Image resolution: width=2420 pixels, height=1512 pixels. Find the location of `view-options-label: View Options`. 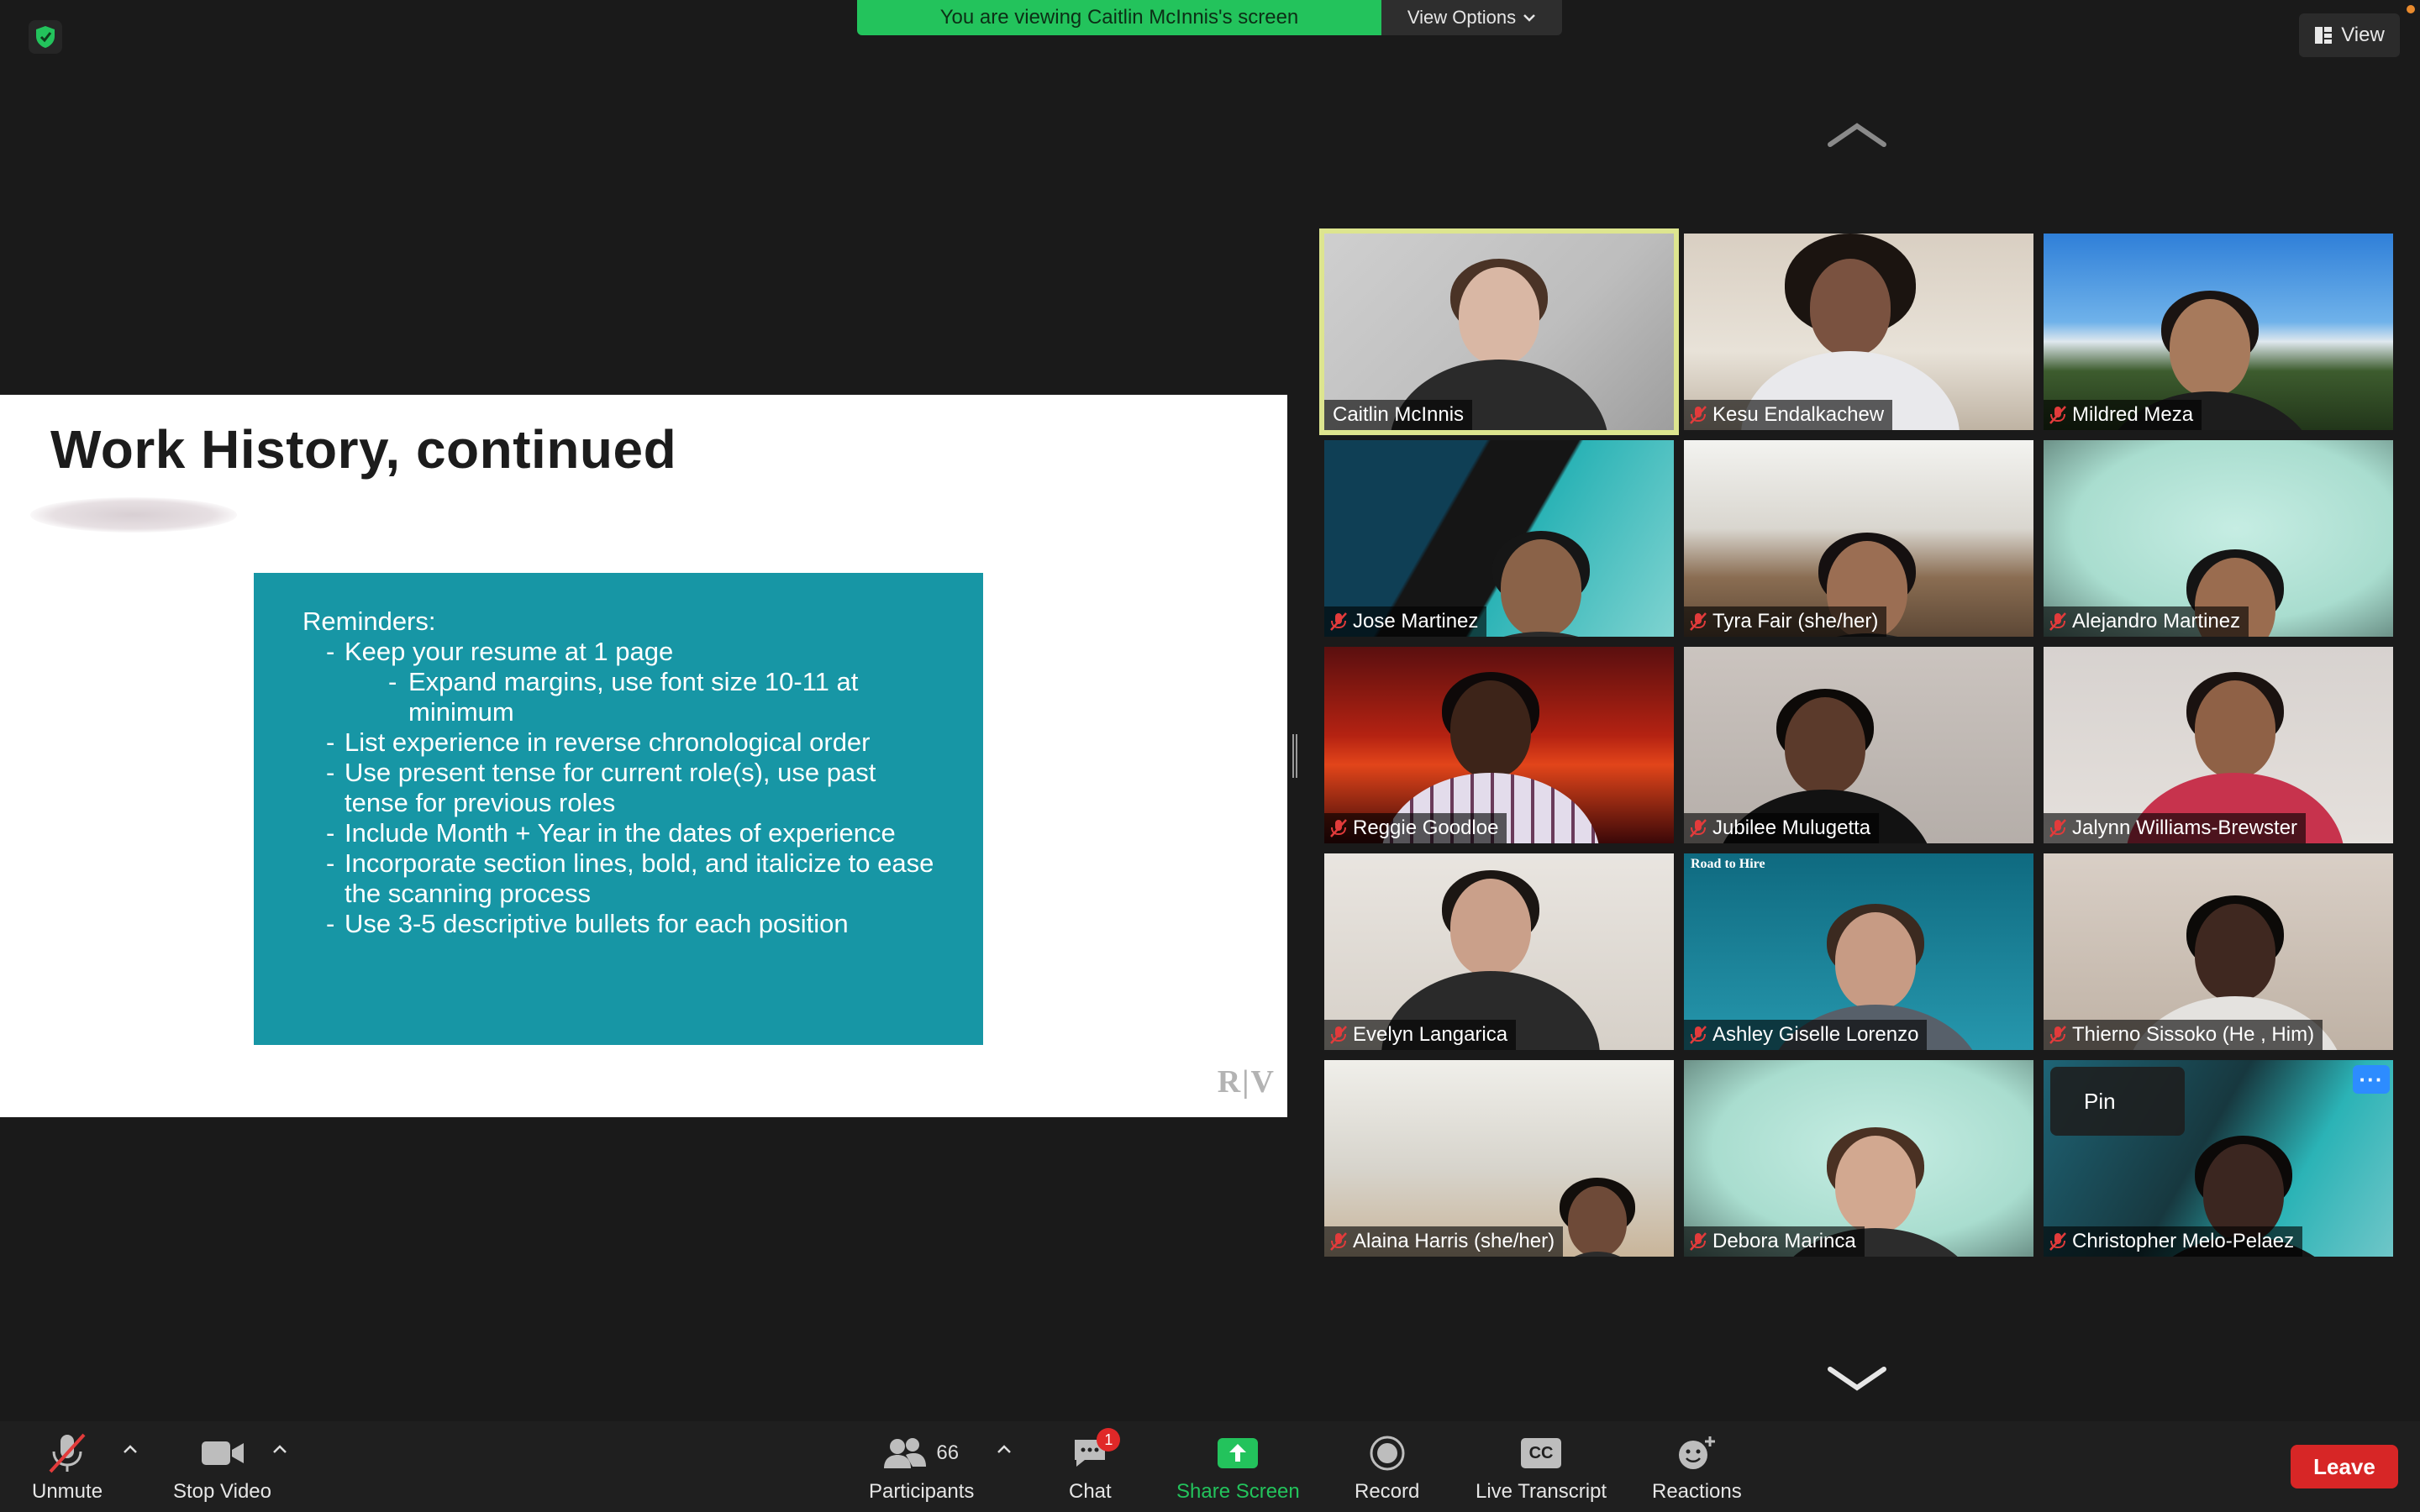

view-options-label: View Options is located at coordinates (1462, 17).